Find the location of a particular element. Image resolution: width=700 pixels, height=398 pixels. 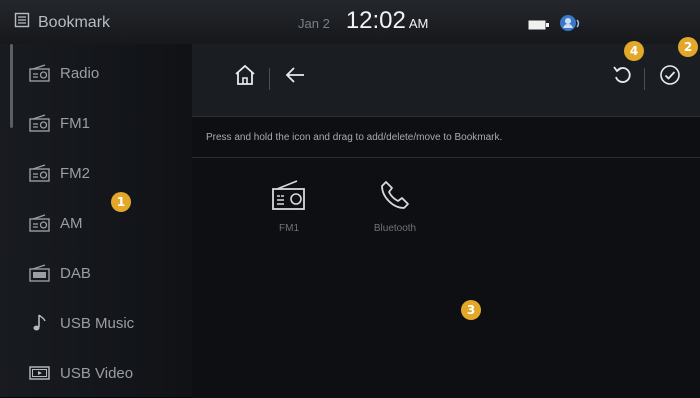

back-button is located at coordinates (295, 77).